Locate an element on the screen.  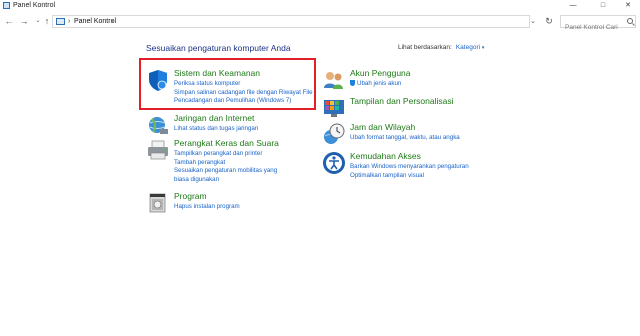
address-dropdown-button: ⌄ is located at coordinates (533, 21).